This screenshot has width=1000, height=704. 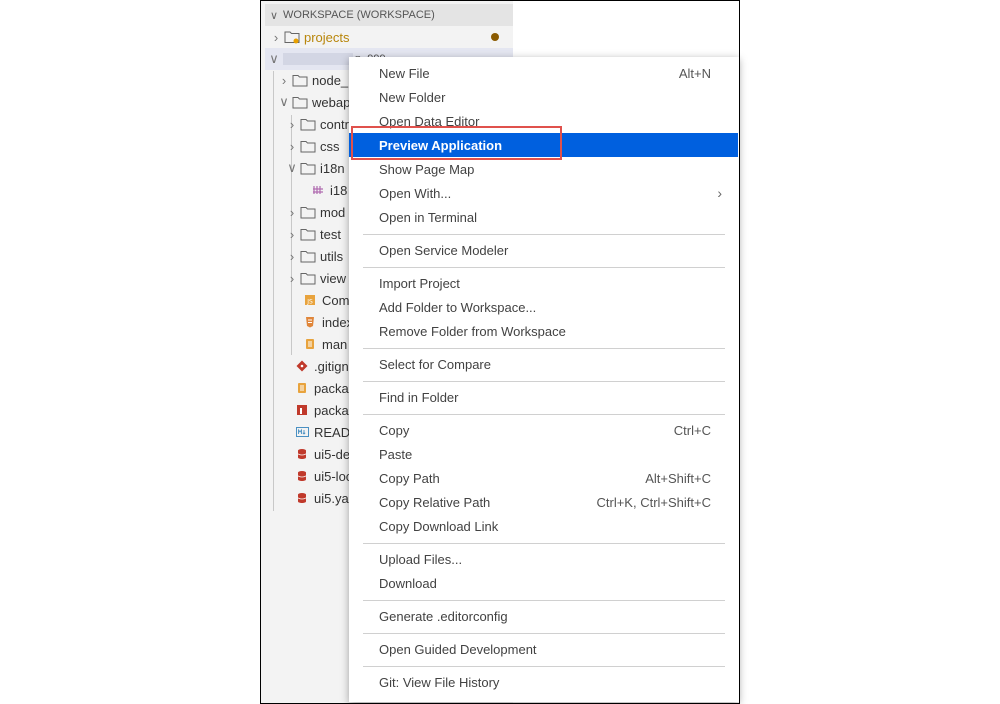 I want to click on menu-item-download: Download, so click(x=543, y=583).